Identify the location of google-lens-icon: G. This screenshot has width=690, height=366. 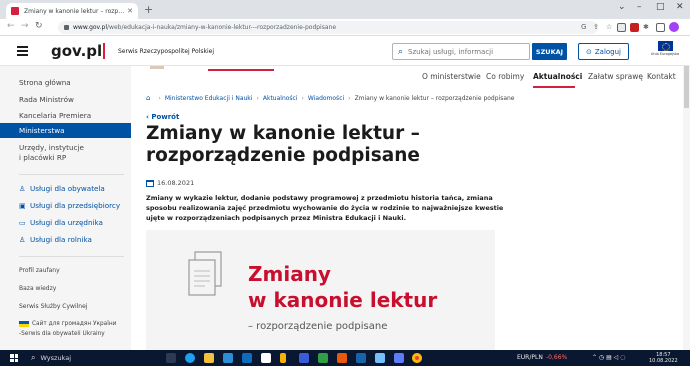
(583, 27).